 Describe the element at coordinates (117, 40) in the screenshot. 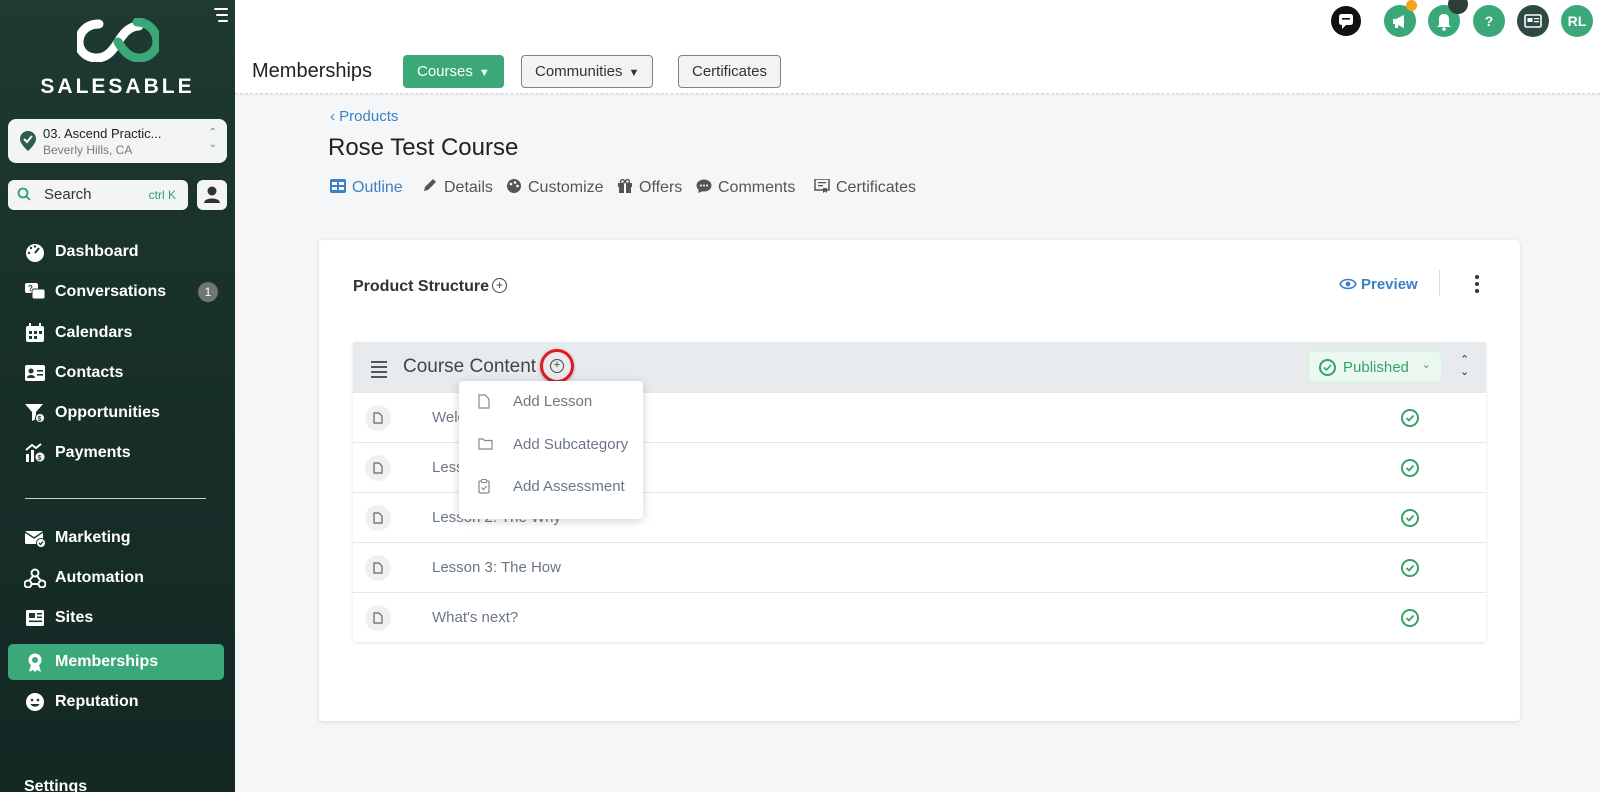

I see `infinity-logo-icon` at that location.